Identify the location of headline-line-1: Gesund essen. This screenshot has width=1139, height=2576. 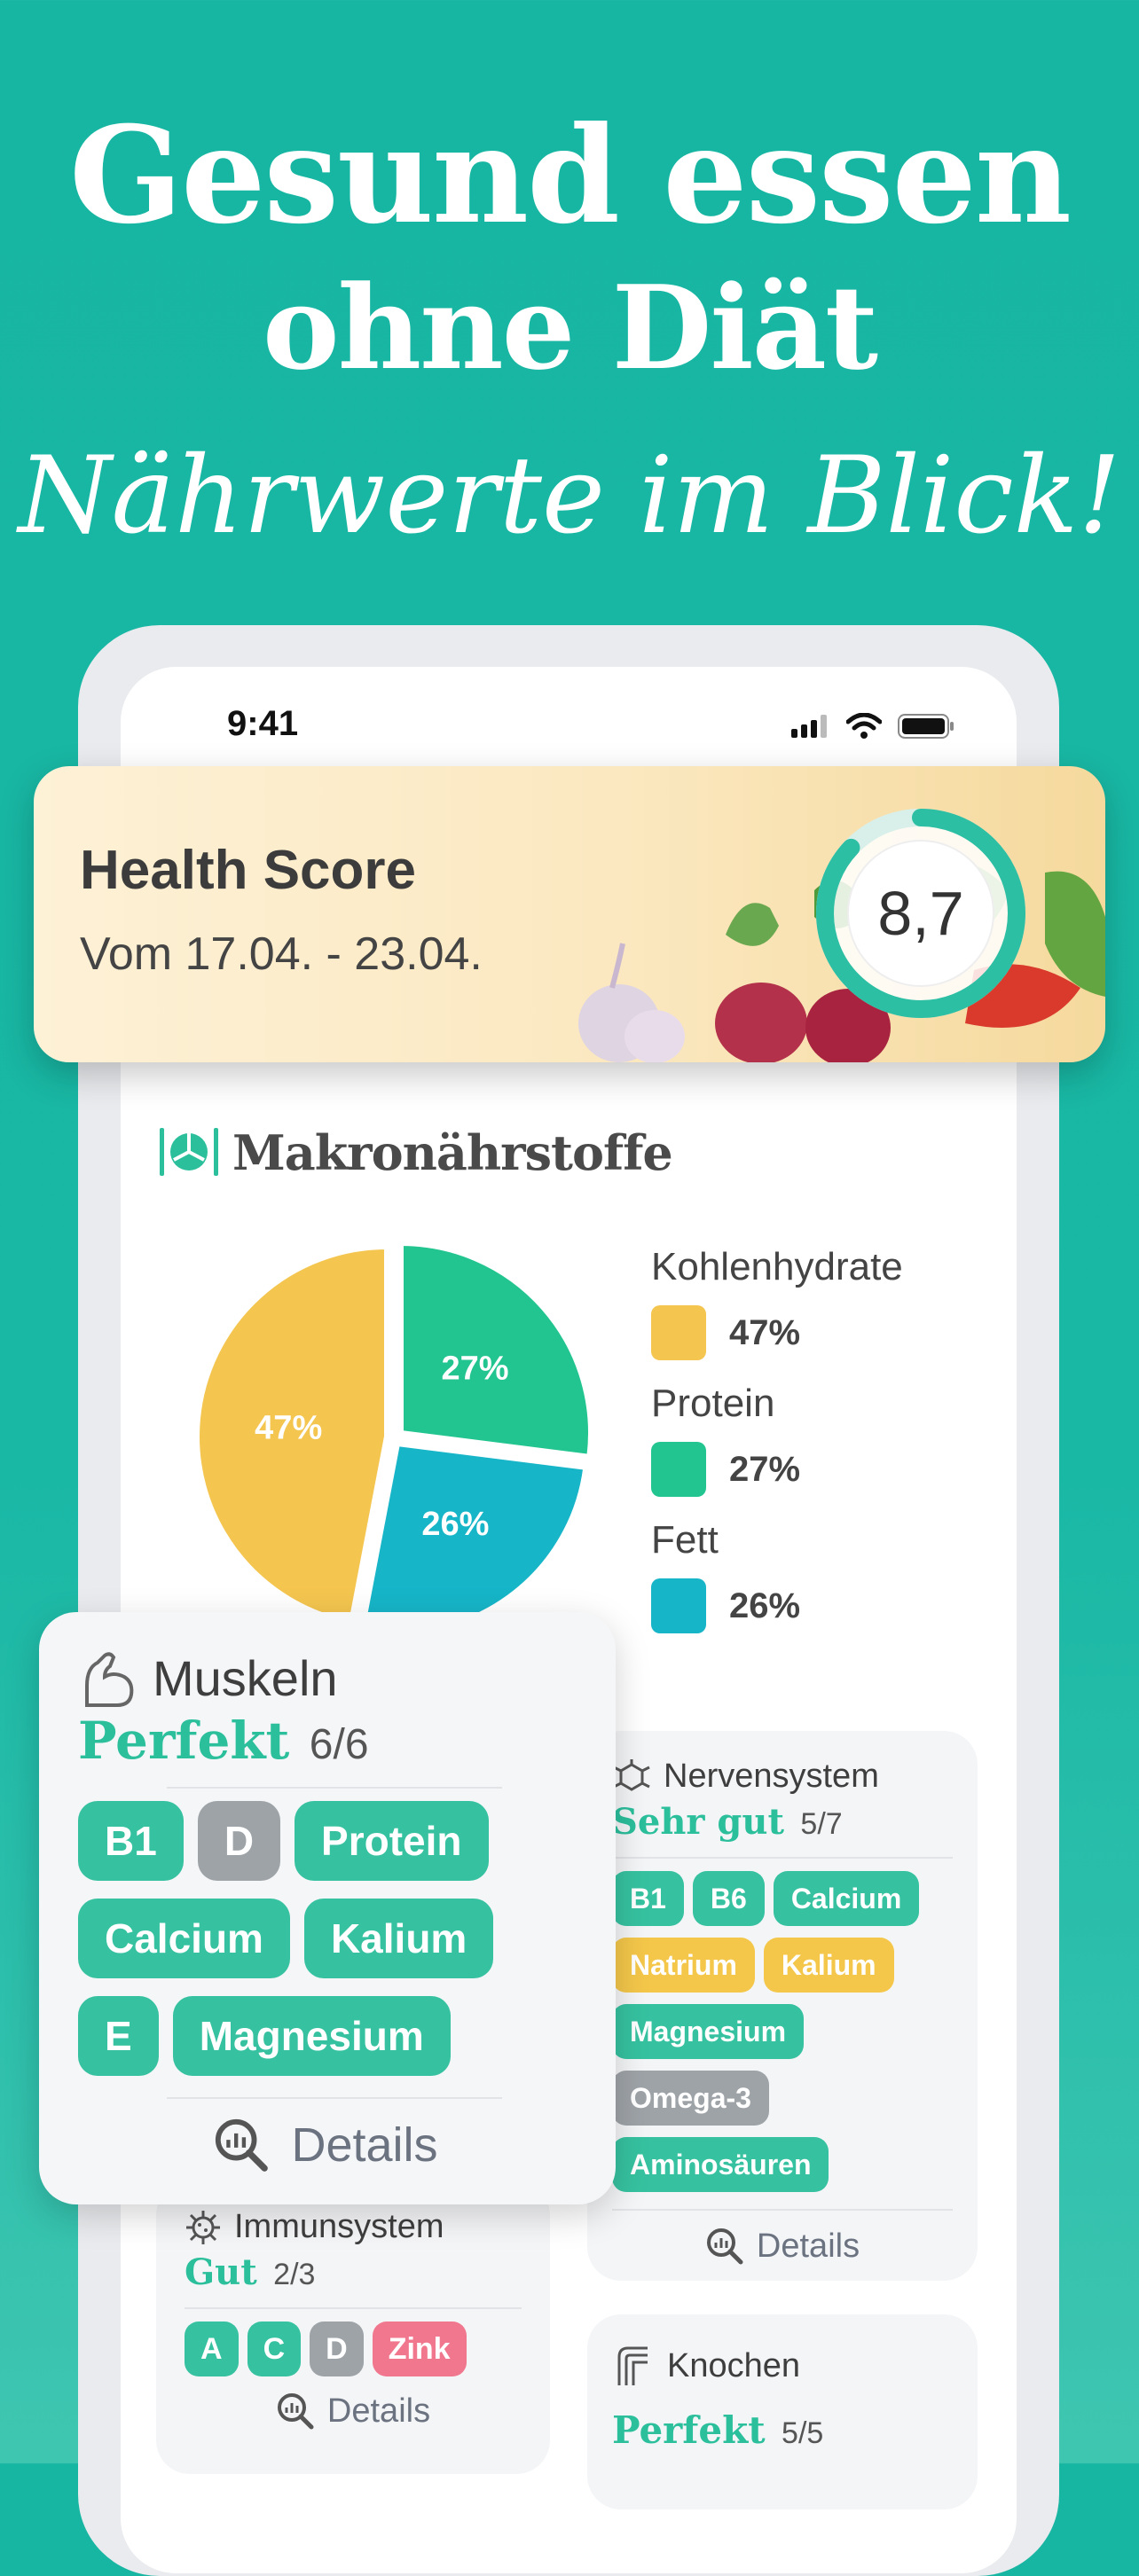
(570, 176).